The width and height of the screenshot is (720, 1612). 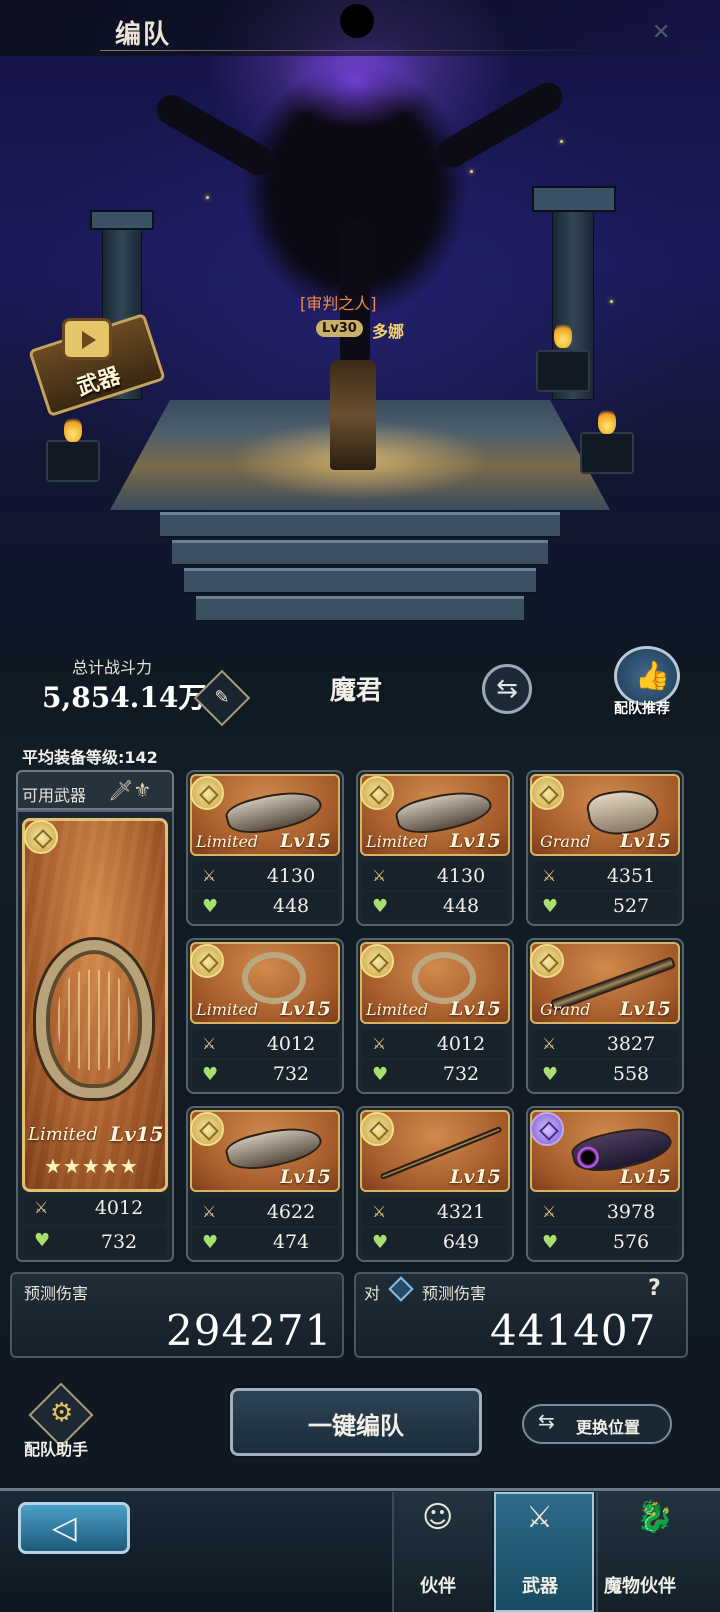 I want to click on thumbs-up-icon: 👍, so click(x=652, y=675).